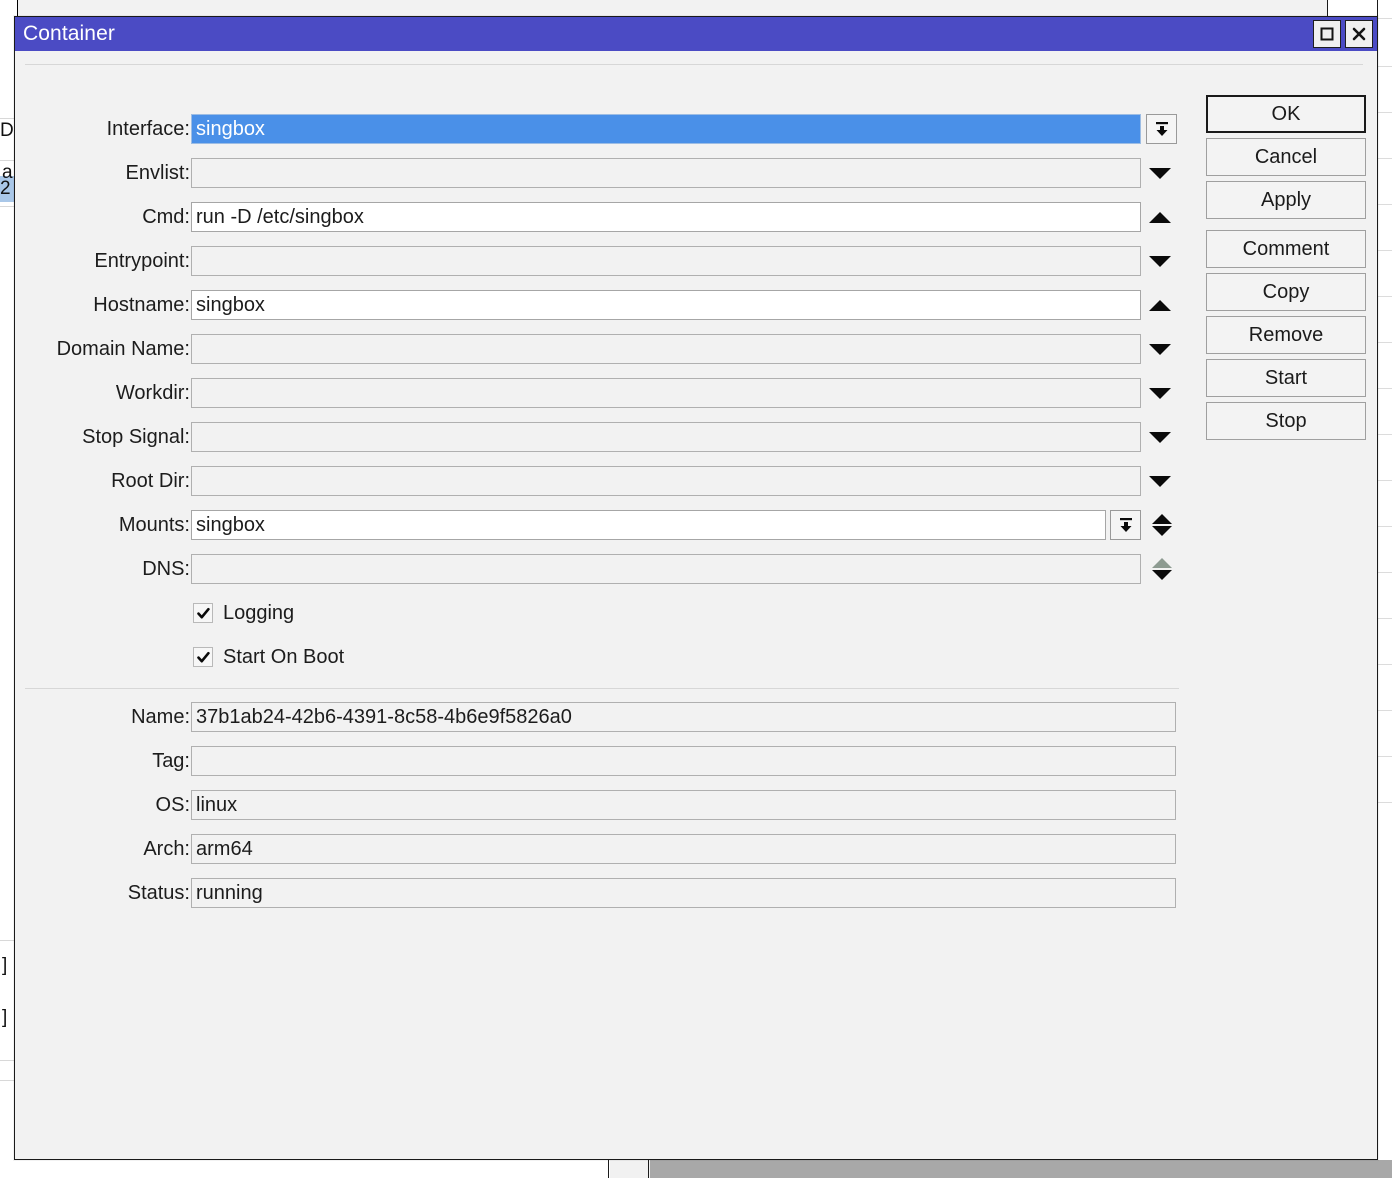 The image size is (1392, 1178). I want to click on remove-button: Remove, so click(1286, 335).